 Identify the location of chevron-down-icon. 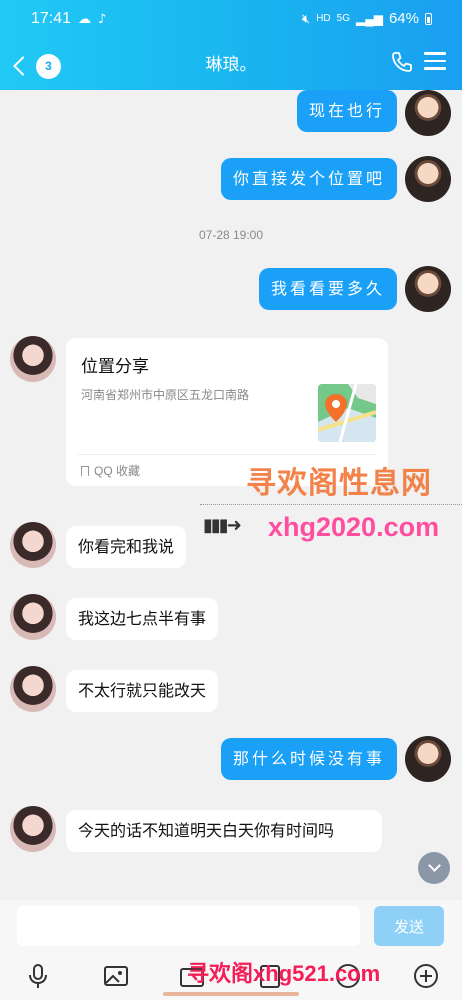
(434, 865).